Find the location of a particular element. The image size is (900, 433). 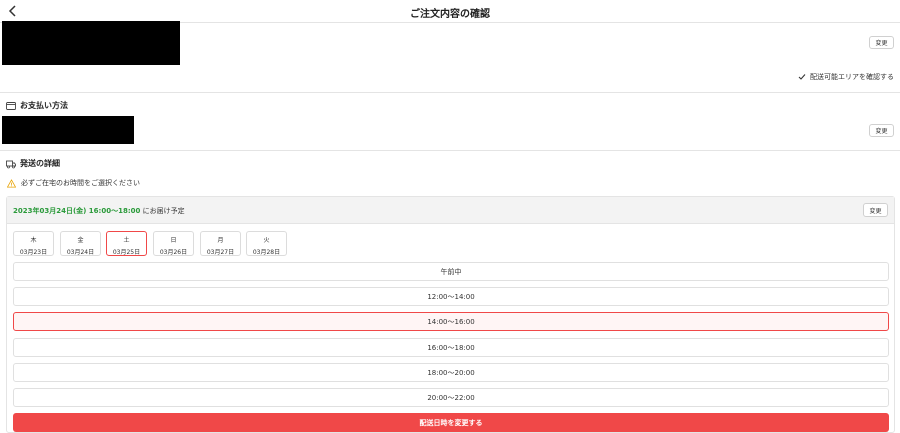

credit-card-icon is located at coordinates (11, 105).